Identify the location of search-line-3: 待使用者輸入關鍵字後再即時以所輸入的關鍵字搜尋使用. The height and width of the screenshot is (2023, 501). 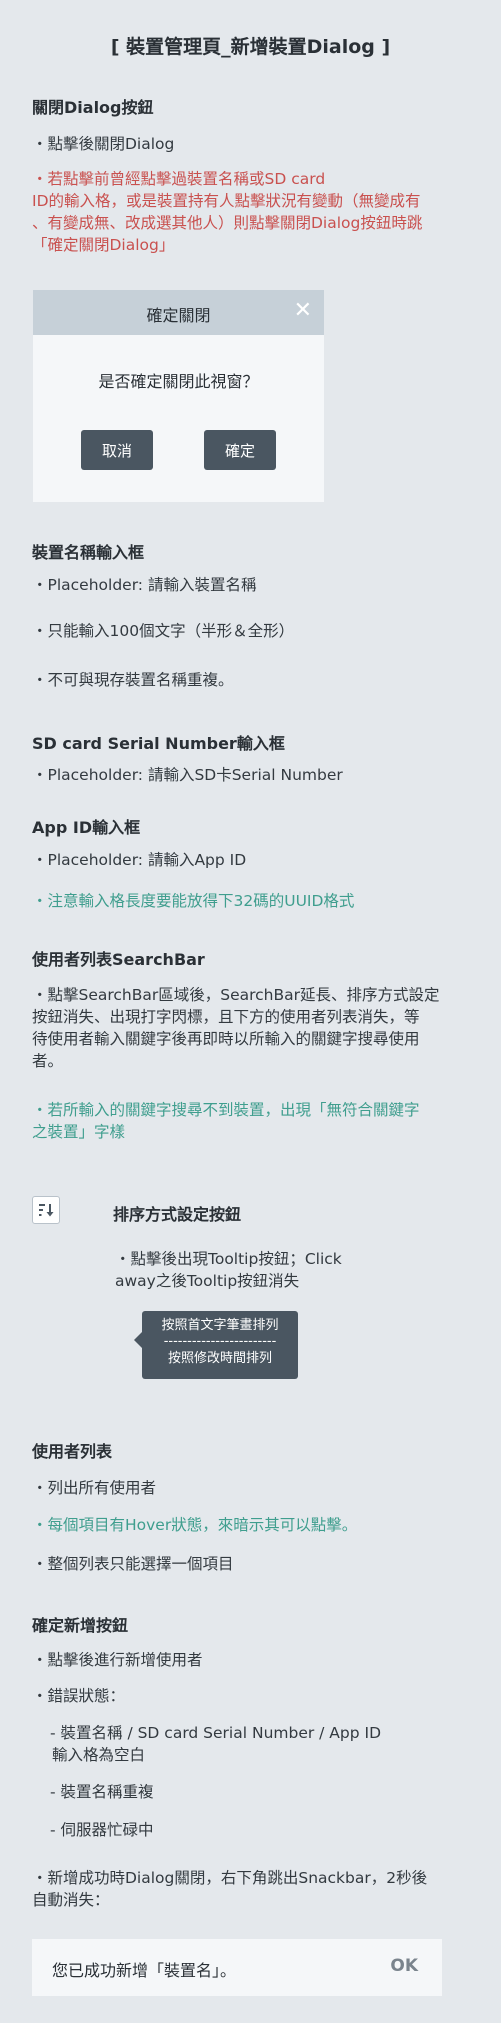
(226, 1039).